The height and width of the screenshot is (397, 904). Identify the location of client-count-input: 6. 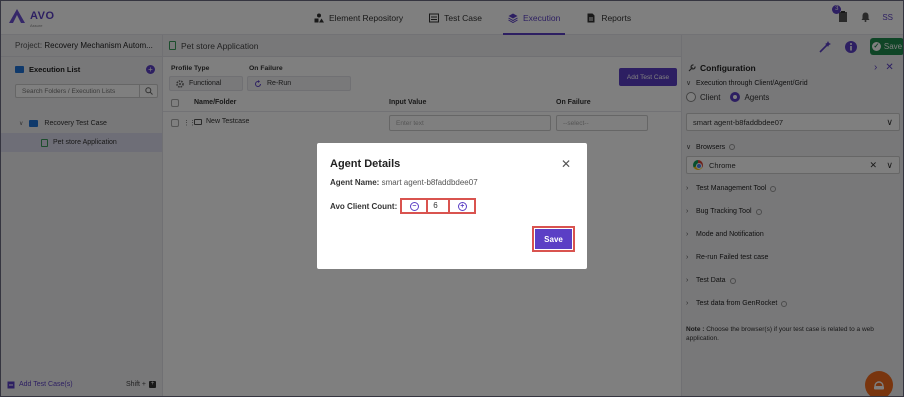
(438, 206).